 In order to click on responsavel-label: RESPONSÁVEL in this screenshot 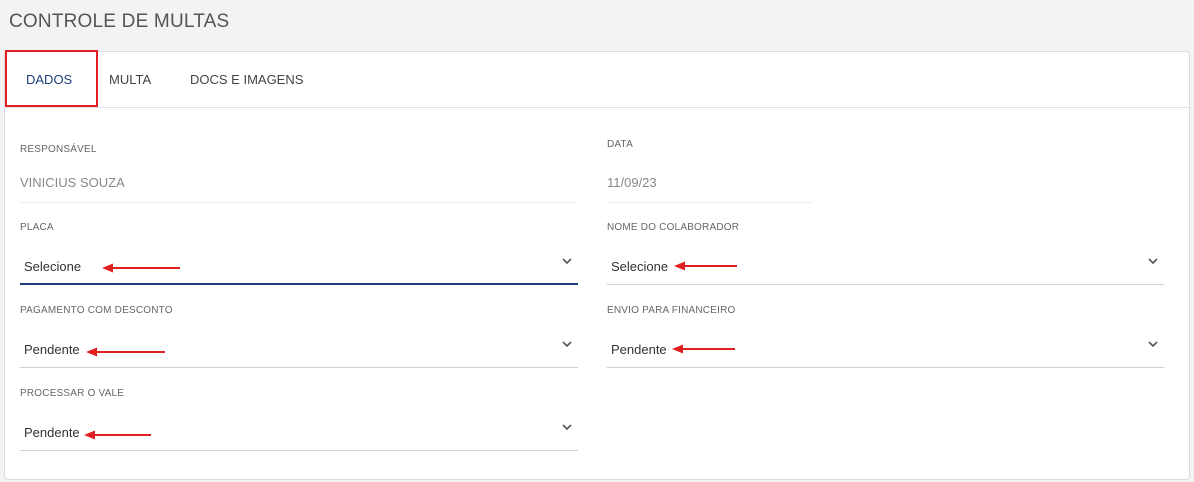, I will do `click(58, 149)`.